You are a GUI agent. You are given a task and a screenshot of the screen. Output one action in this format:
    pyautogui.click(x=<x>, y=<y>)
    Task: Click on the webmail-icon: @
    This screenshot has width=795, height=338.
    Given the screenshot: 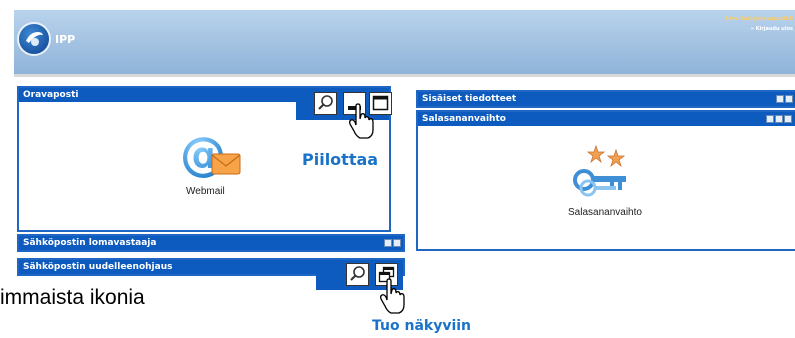 What is the action you would take?
    pyautogui.click(x=211, y=154)
    